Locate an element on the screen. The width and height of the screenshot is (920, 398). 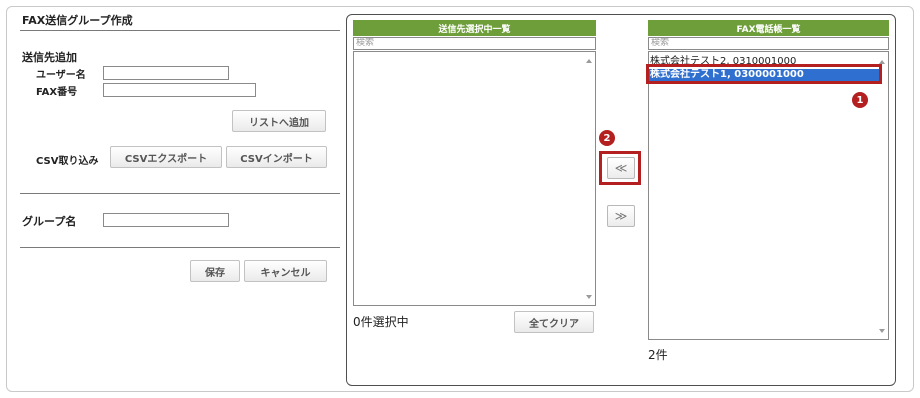
selected-search-input: 検索 is located at coordinates (474, 43).